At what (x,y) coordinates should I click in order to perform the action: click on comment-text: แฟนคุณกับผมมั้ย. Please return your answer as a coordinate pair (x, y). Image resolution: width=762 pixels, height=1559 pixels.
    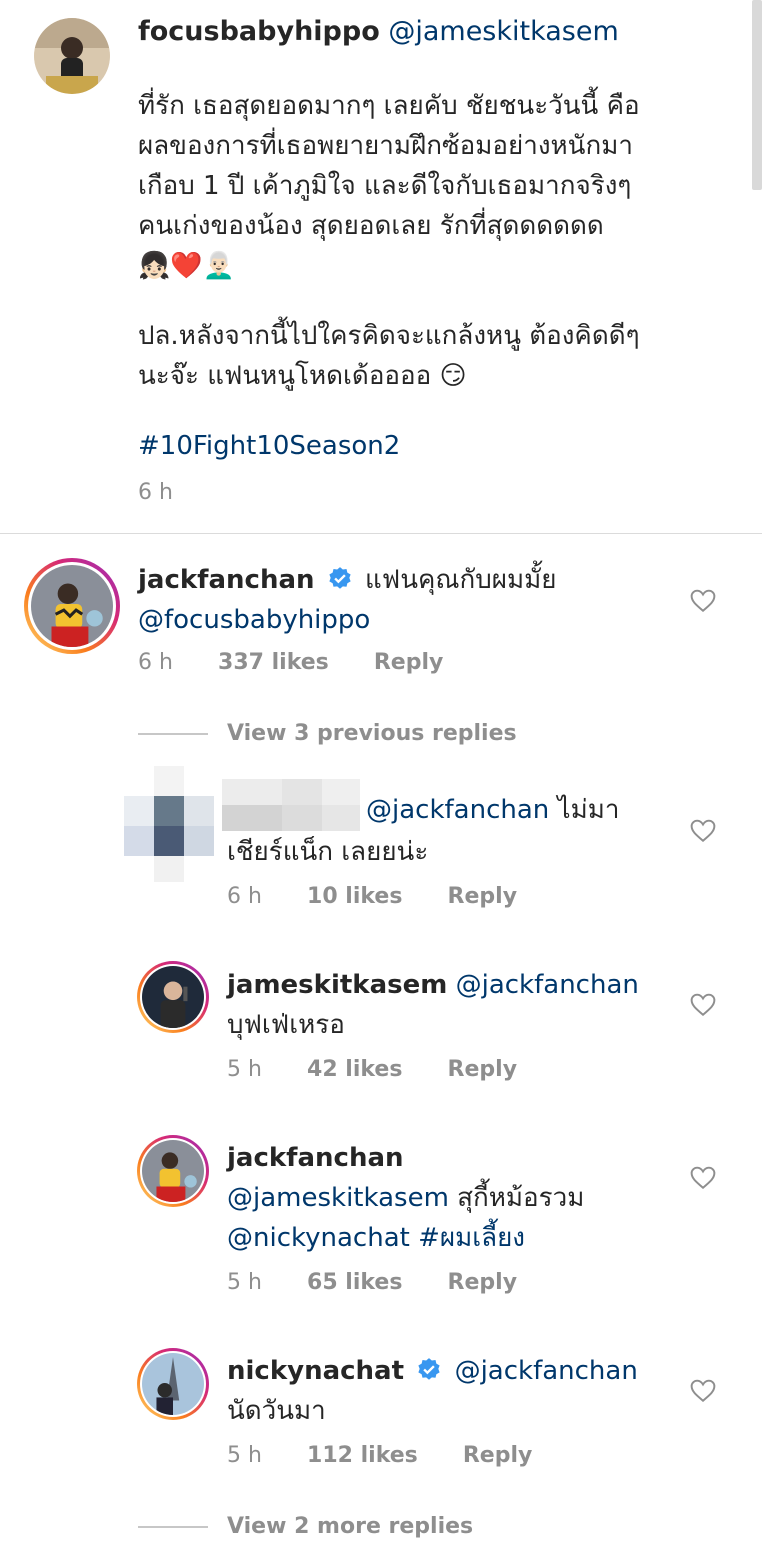
    Looking at the image, I should click on (461, 580).